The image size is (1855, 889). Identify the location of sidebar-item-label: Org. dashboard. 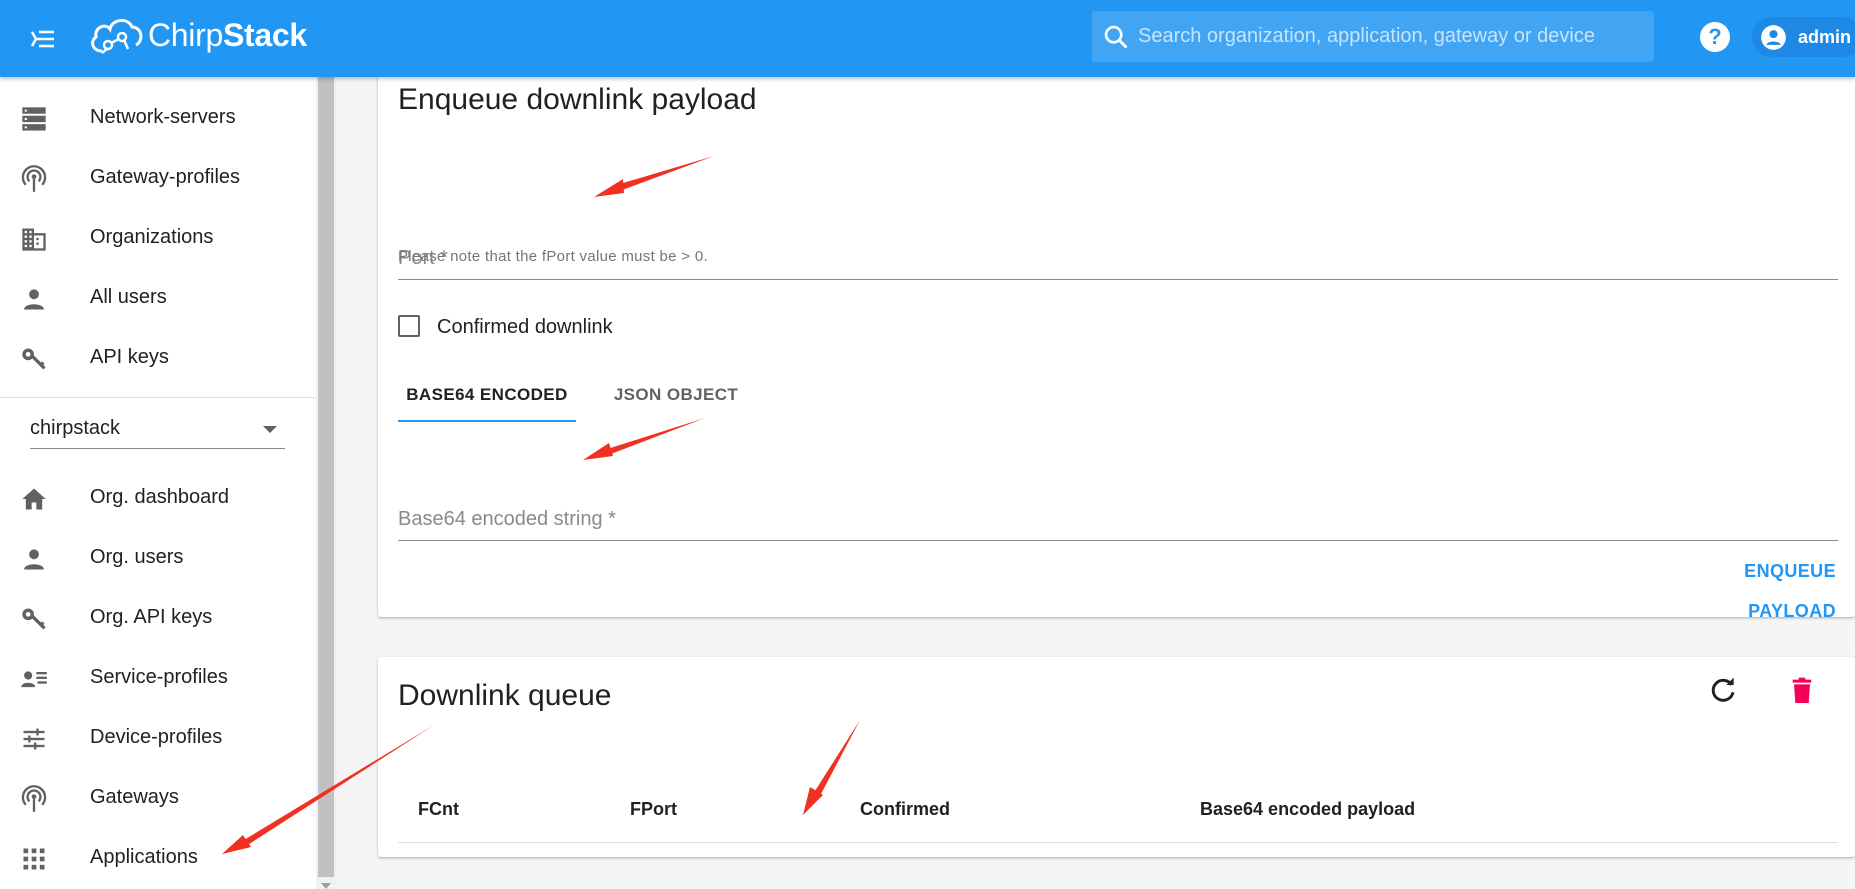
(159, 497).